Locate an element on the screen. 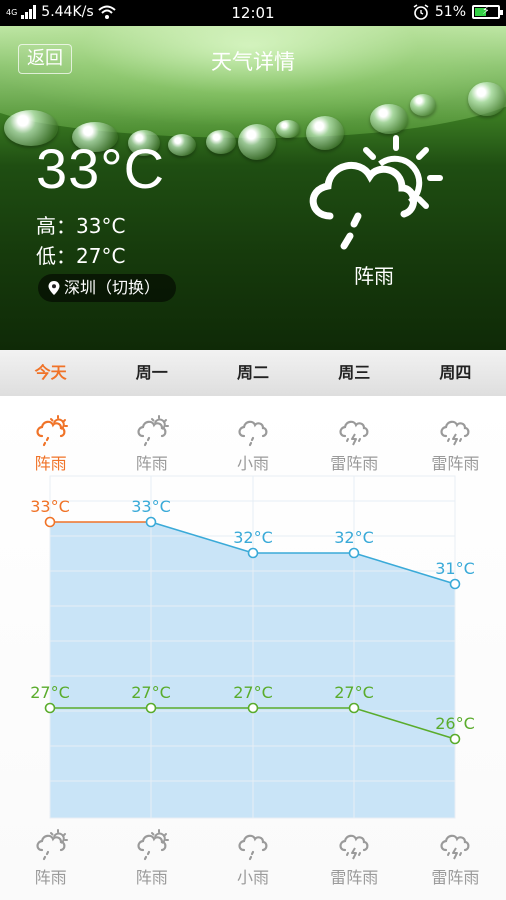  high-temperature: 高：33°C is located at coordinates (81, 226).